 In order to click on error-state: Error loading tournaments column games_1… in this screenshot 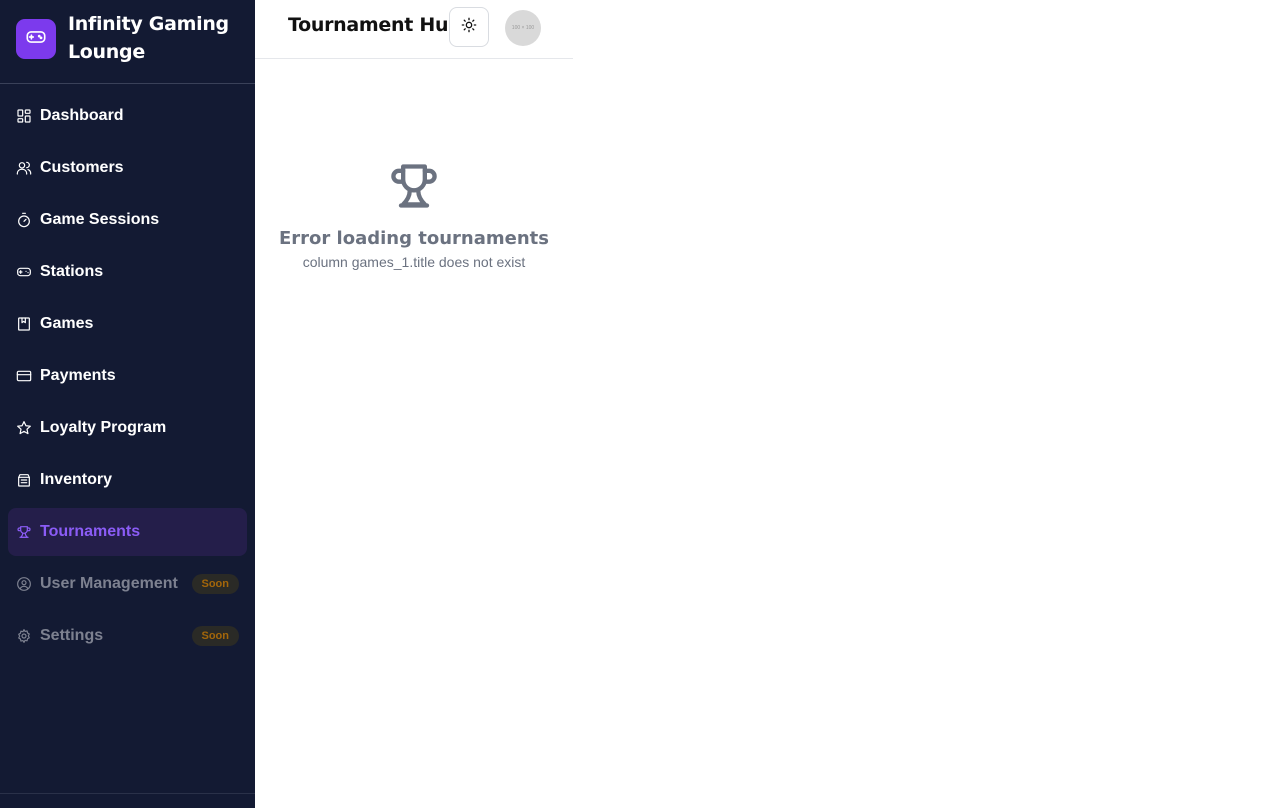, I will do `click(414, 215)`.